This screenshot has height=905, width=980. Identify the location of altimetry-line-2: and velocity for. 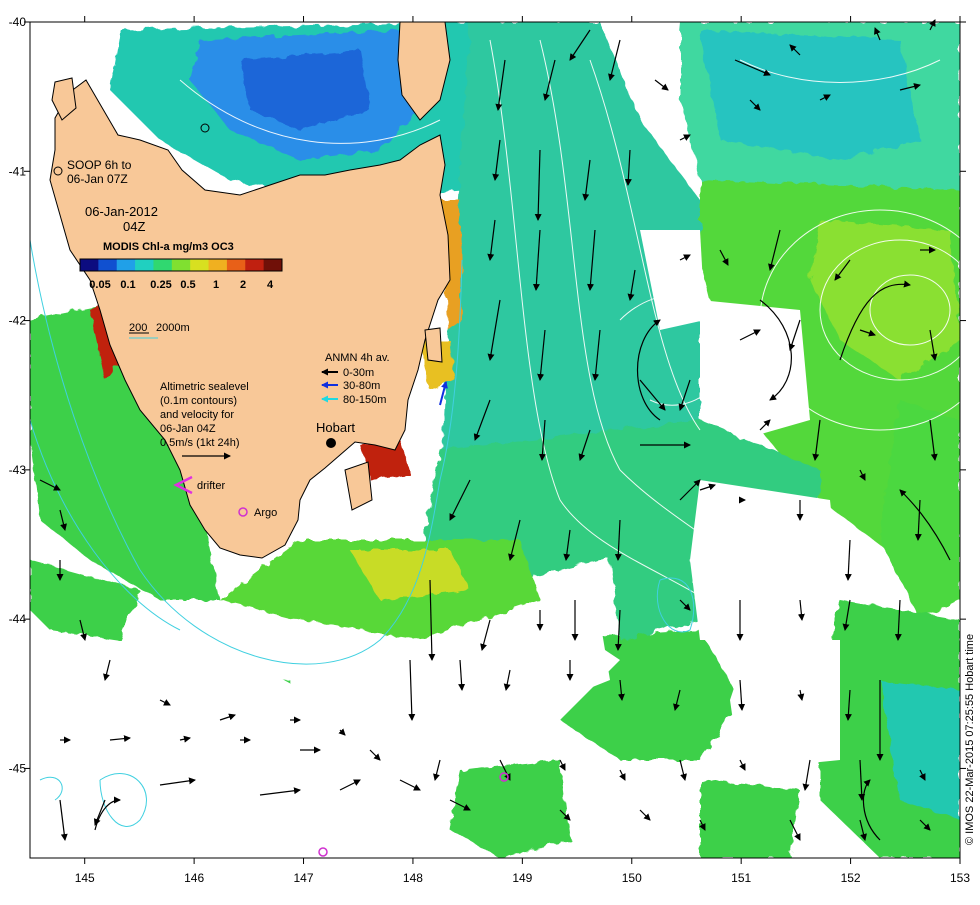
(197, 415).